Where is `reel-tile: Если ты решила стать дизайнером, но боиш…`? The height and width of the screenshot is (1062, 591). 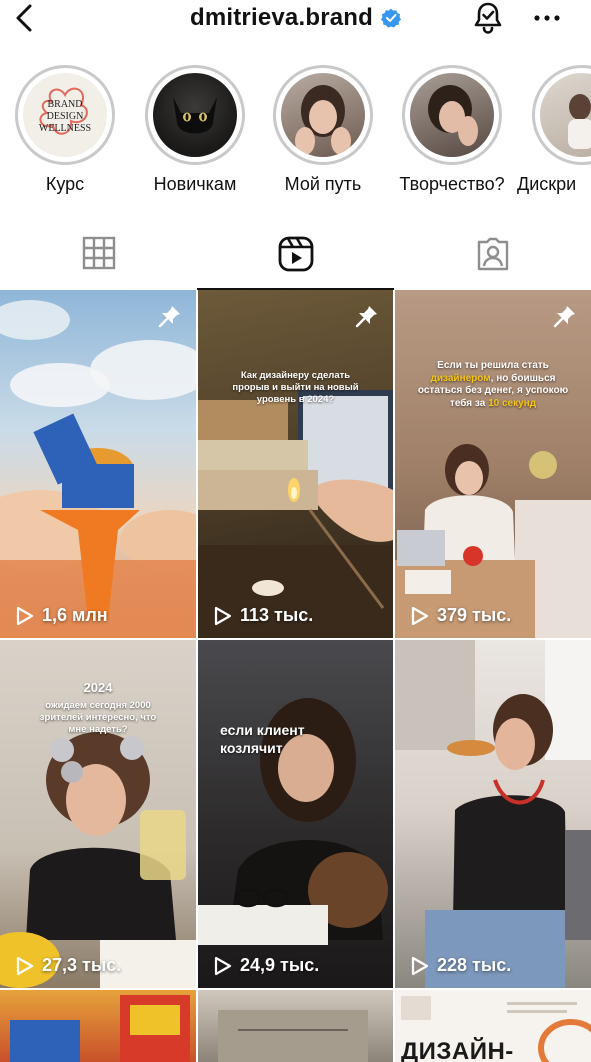 reel-tile: Если ты решила стать дизайнером, но боиш… is located at coordinates (493, 464).